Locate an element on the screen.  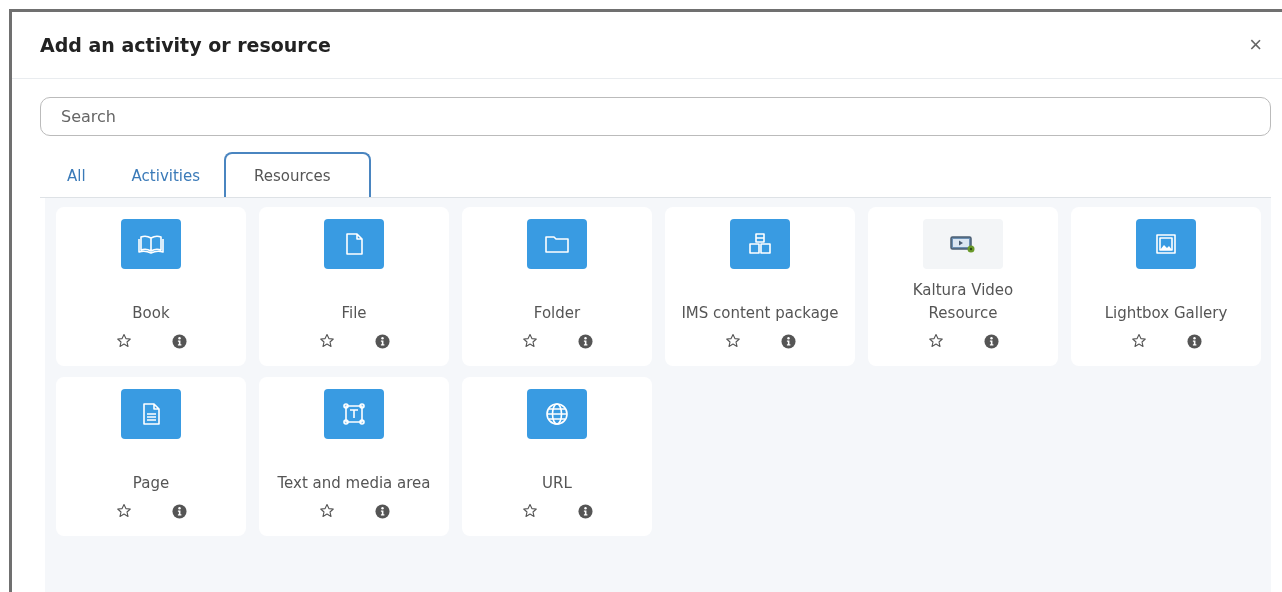
close-button: × is located at coordinates (1255, 45).